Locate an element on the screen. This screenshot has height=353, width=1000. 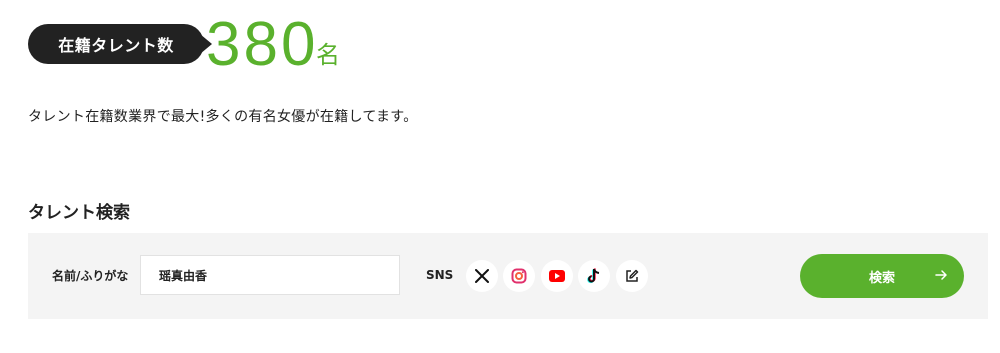
section-title: タレント検索 is located at coordinates (79, 213).